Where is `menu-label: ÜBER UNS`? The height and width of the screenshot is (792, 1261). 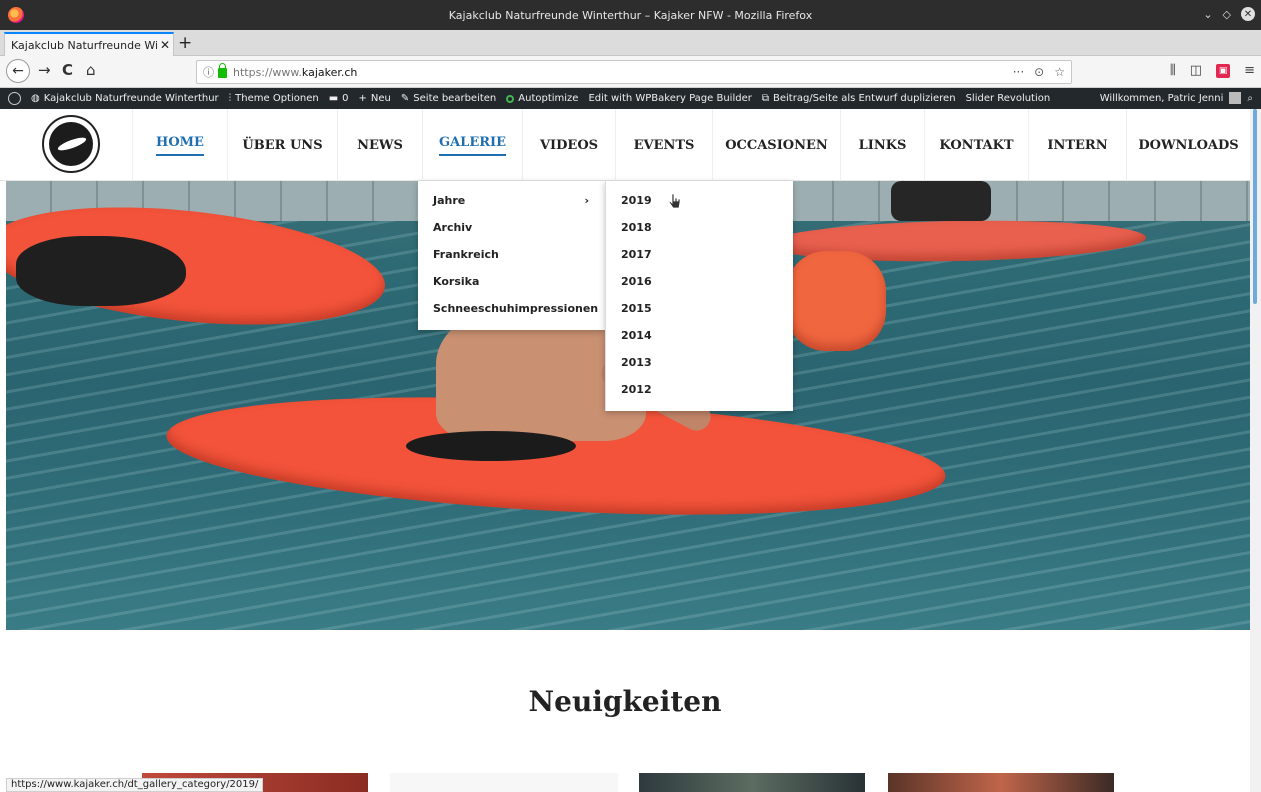 menu-label: ÜBER UNS is located at coordinates (282, 145).